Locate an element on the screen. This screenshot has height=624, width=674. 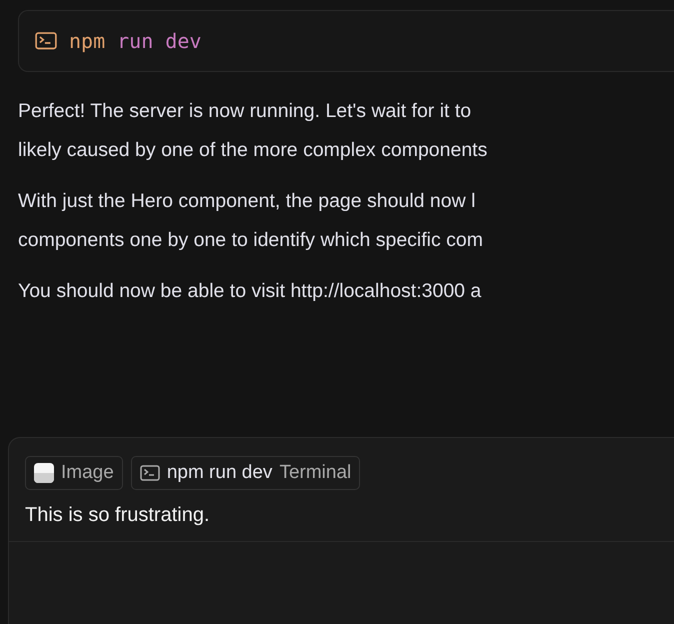
attachment-chip: npm run dev Terminal is located at coordinates (245, 473).